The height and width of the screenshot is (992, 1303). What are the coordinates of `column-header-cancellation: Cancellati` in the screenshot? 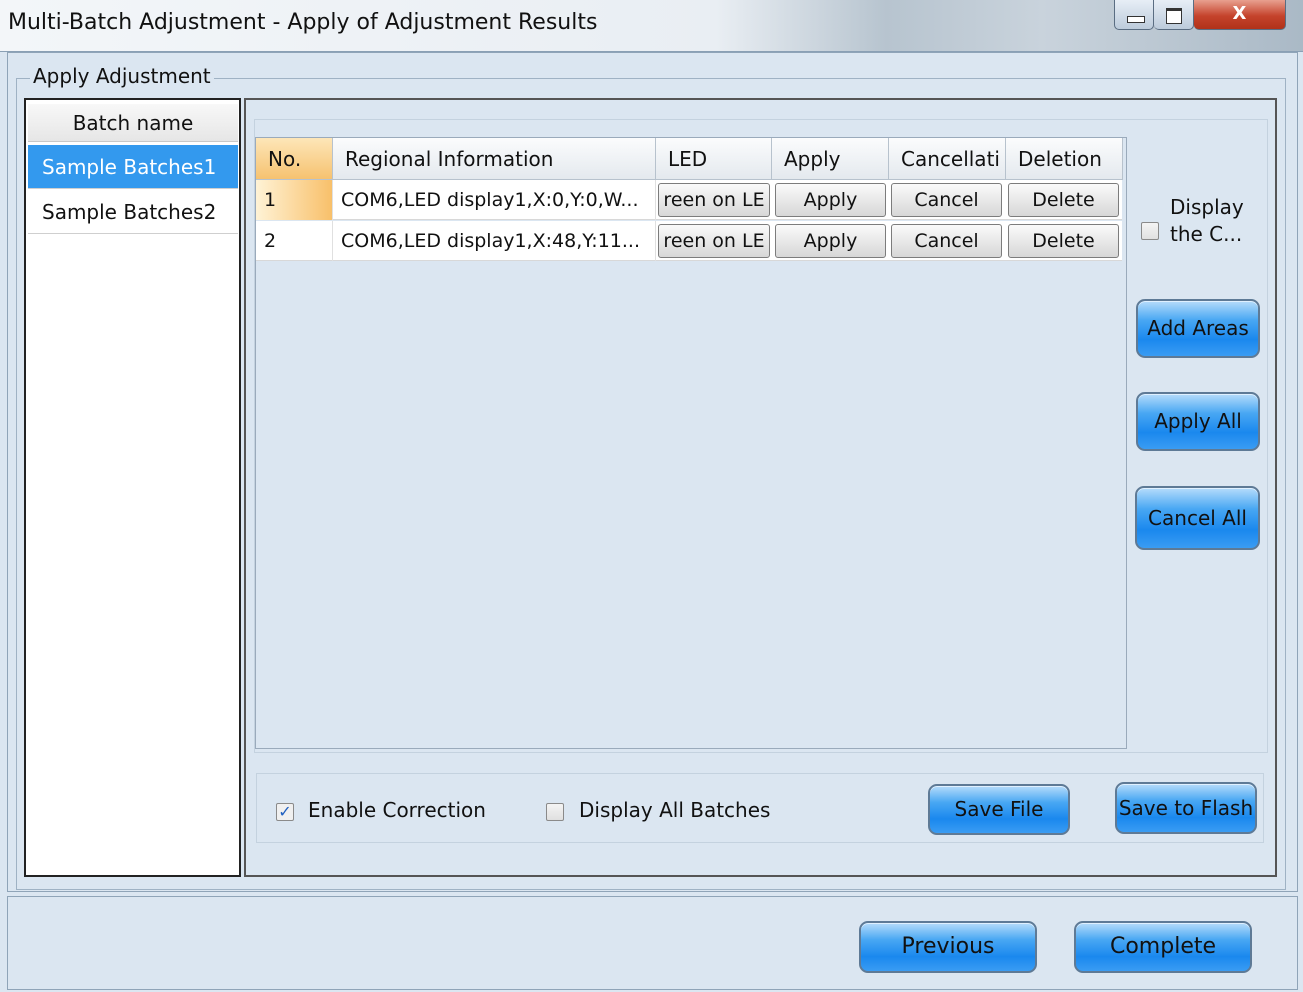 It's located at (947, 159).